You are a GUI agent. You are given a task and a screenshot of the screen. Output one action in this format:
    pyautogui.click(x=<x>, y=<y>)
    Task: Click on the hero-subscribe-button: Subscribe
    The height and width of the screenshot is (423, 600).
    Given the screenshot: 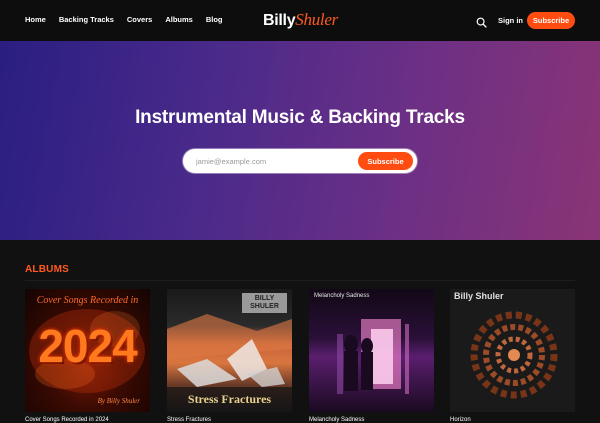 What is the action you would take?
    pyautogui.click(x=385, y=161)
    